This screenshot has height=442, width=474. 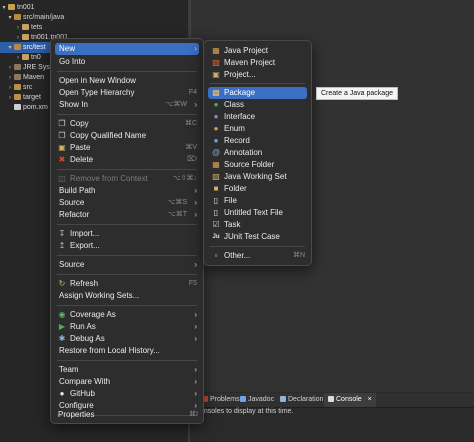 What do you see at coordinates (216, 176) in the screenshot?
I see `working-set-icon: ▧` at bounding box center [216, 176].